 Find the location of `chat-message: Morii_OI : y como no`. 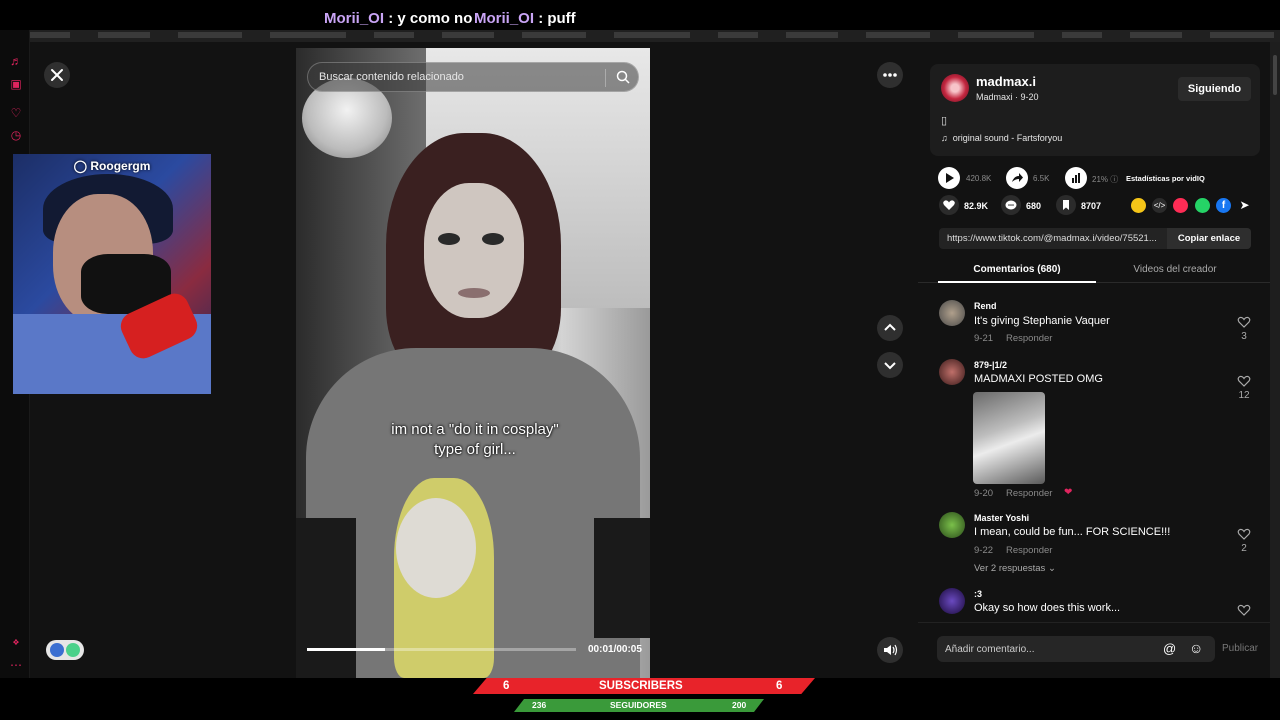

chat-message: Morii_OI : y como no is located at coordinates (398, 18).